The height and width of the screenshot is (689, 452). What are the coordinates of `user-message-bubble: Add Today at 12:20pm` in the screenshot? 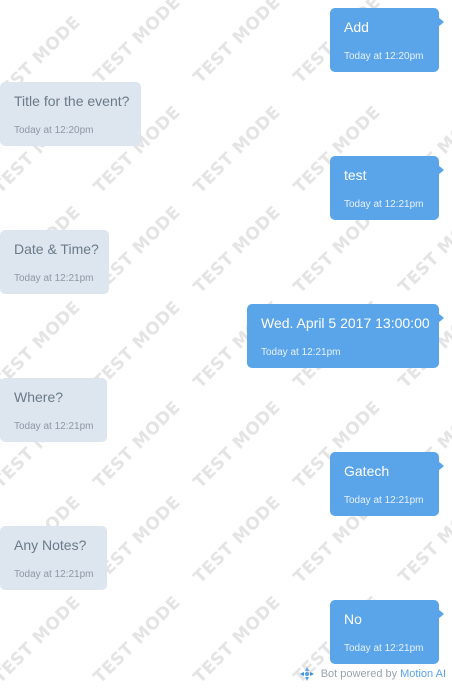 It's located at (387, 40).